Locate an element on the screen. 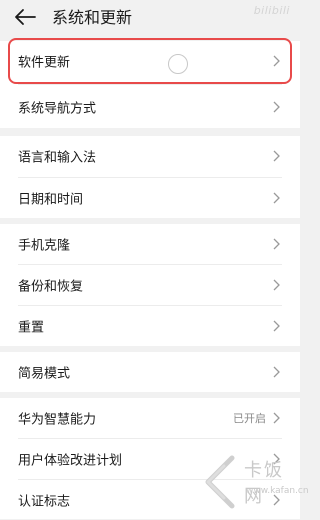  list-item-label: 简易模式 is located at coordinates (44, 374).